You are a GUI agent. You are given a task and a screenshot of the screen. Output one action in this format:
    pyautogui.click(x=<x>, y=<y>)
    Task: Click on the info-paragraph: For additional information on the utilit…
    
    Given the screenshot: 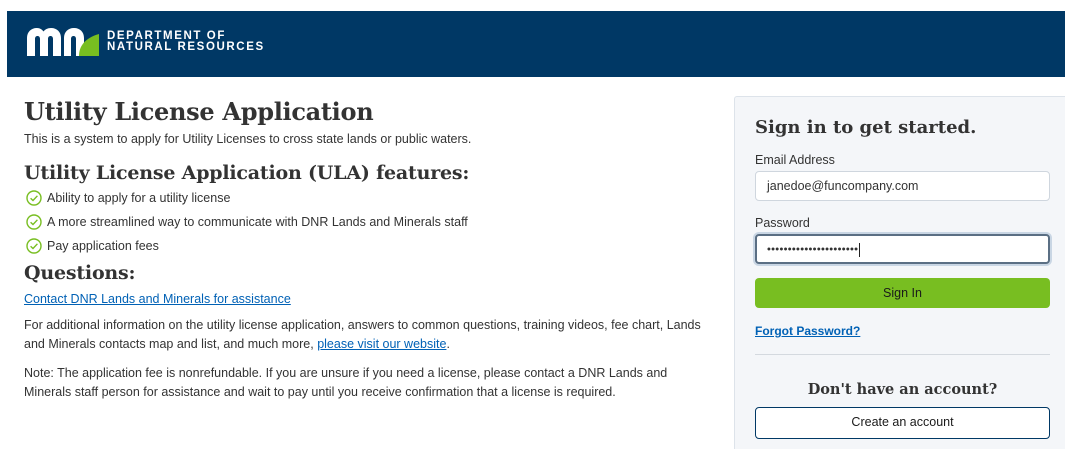 What is the action you would take?
    pyautogui.click(x=364, y=335)
    